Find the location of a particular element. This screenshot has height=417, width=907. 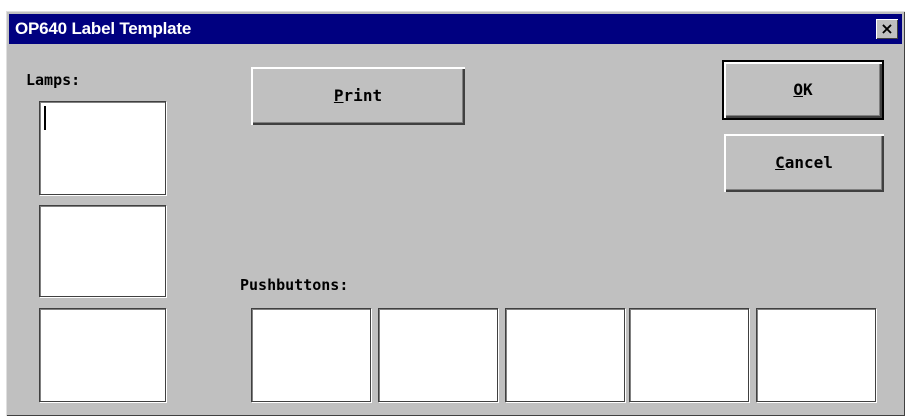

pushbuttons-label: Pushbuttons: is located at coordinates (294, 285).